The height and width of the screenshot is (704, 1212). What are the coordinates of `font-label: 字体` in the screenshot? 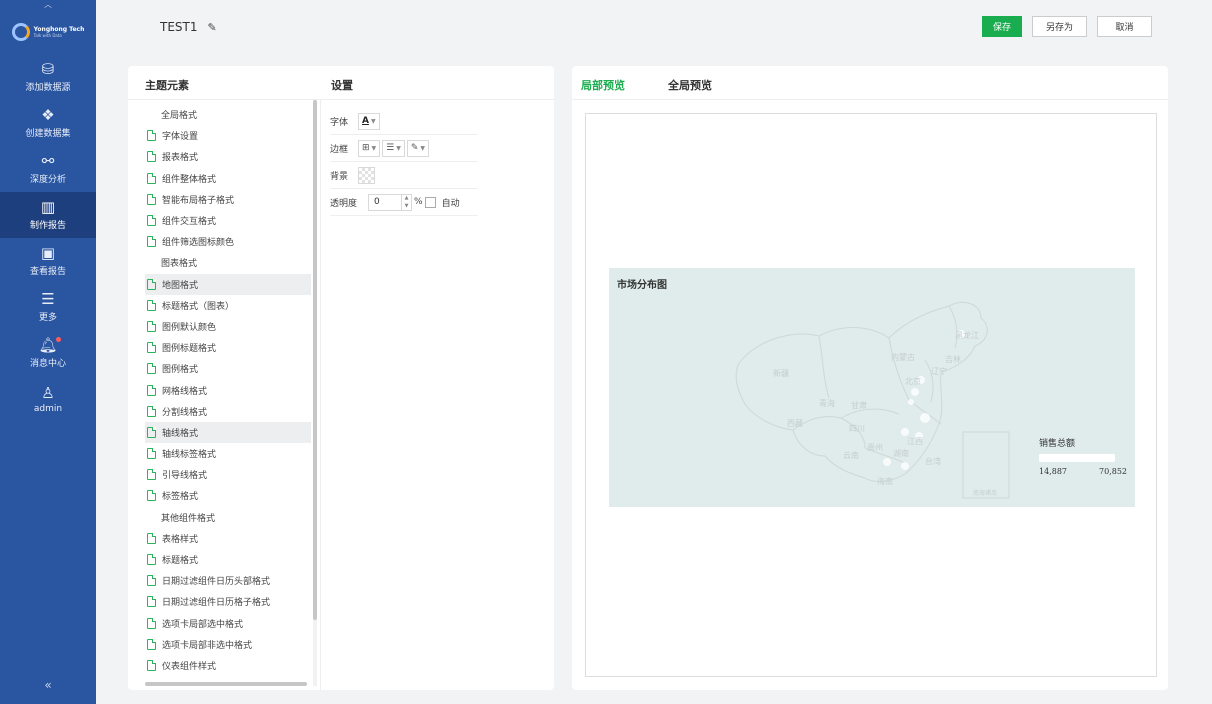 It's located at (339, 122).